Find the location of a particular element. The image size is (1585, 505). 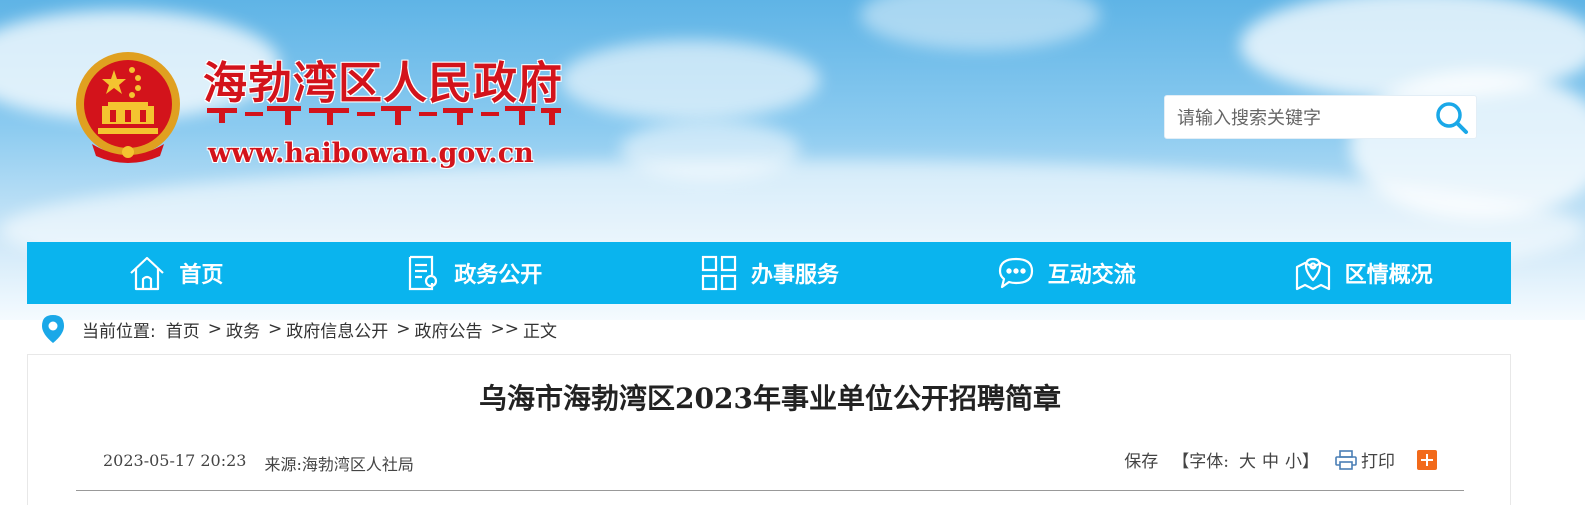

article-source: 来源:海勃湾区人社局 is located at coordinates (339, 464).